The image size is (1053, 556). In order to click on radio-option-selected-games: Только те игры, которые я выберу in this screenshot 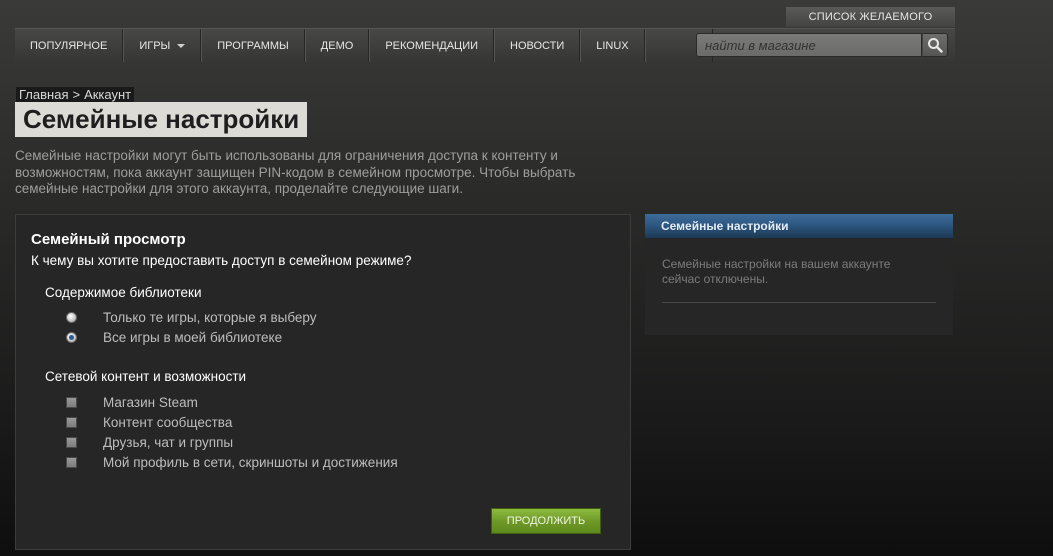, I will do `click(191, 317)`.